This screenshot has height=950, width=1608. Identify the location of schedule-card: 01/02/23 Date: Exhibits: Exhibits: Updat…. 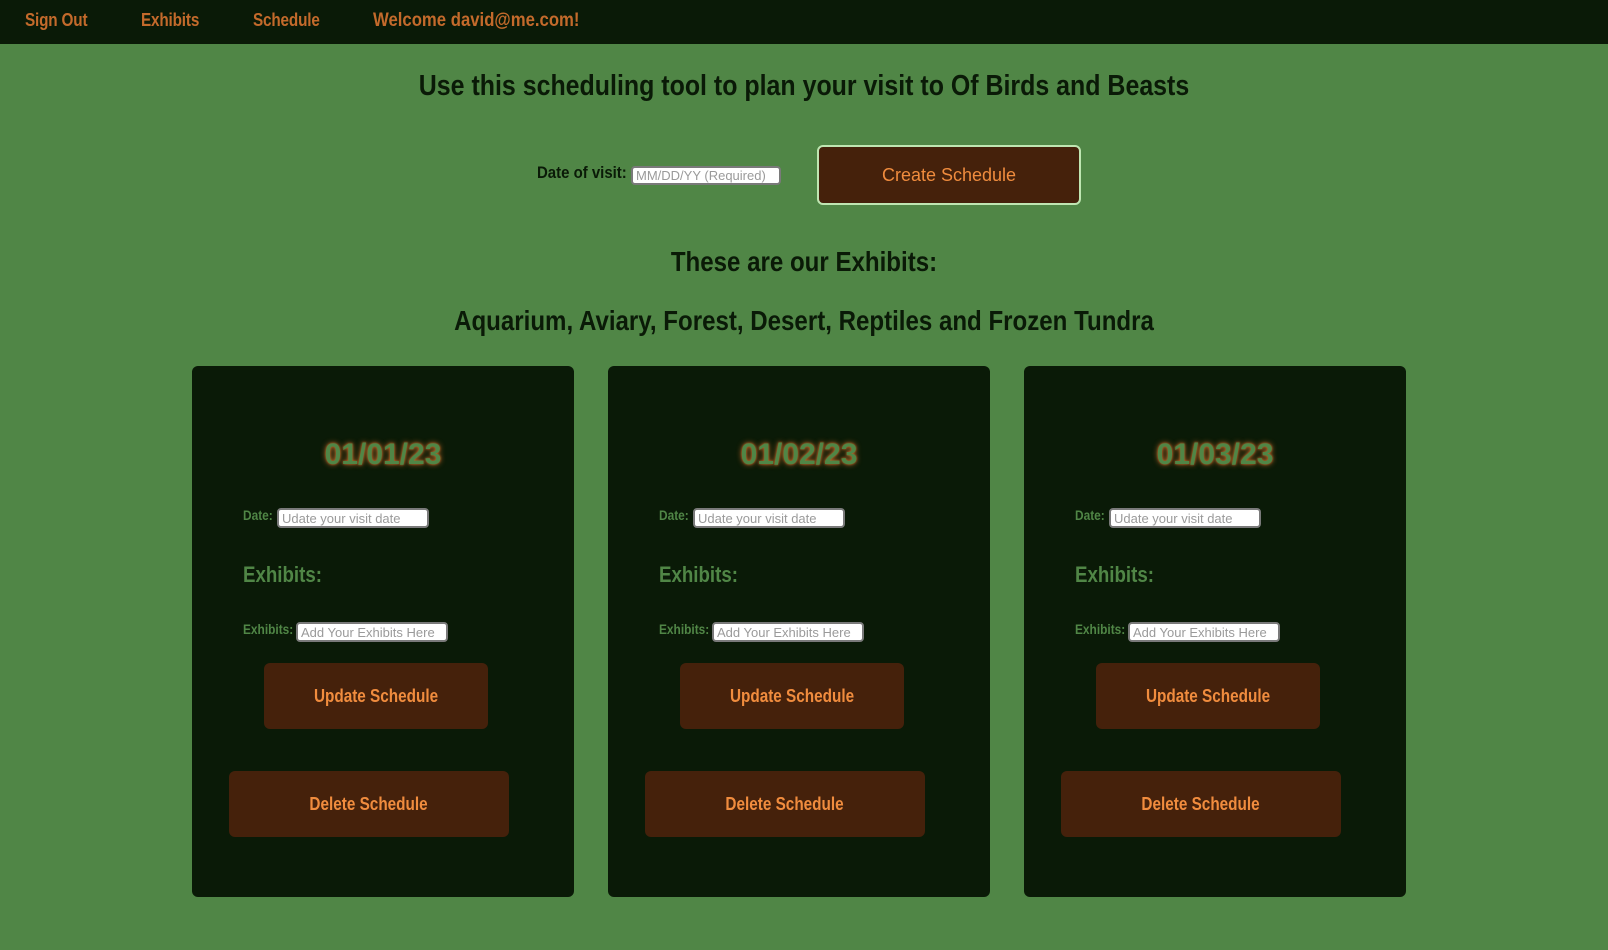
(799, 631).